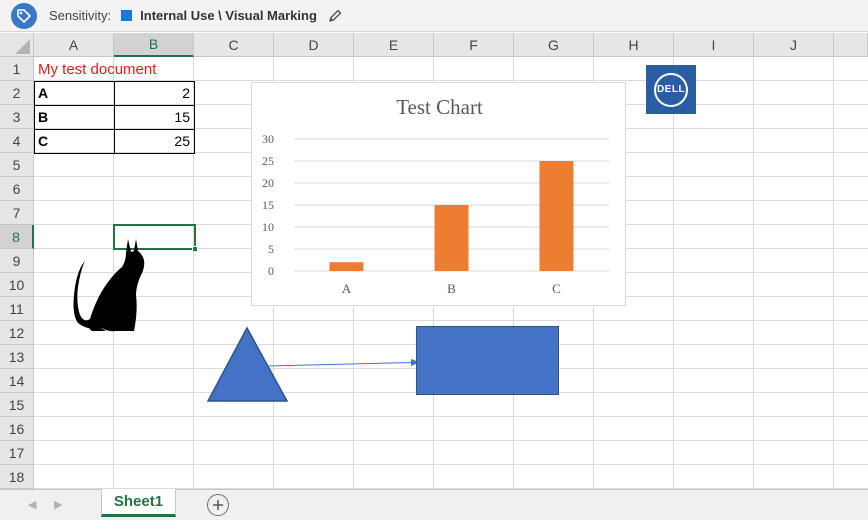  What do you see at coordinates (154, 45) in the screenshot?
I see `column-header-b: B` at bounding box center [154, 45].